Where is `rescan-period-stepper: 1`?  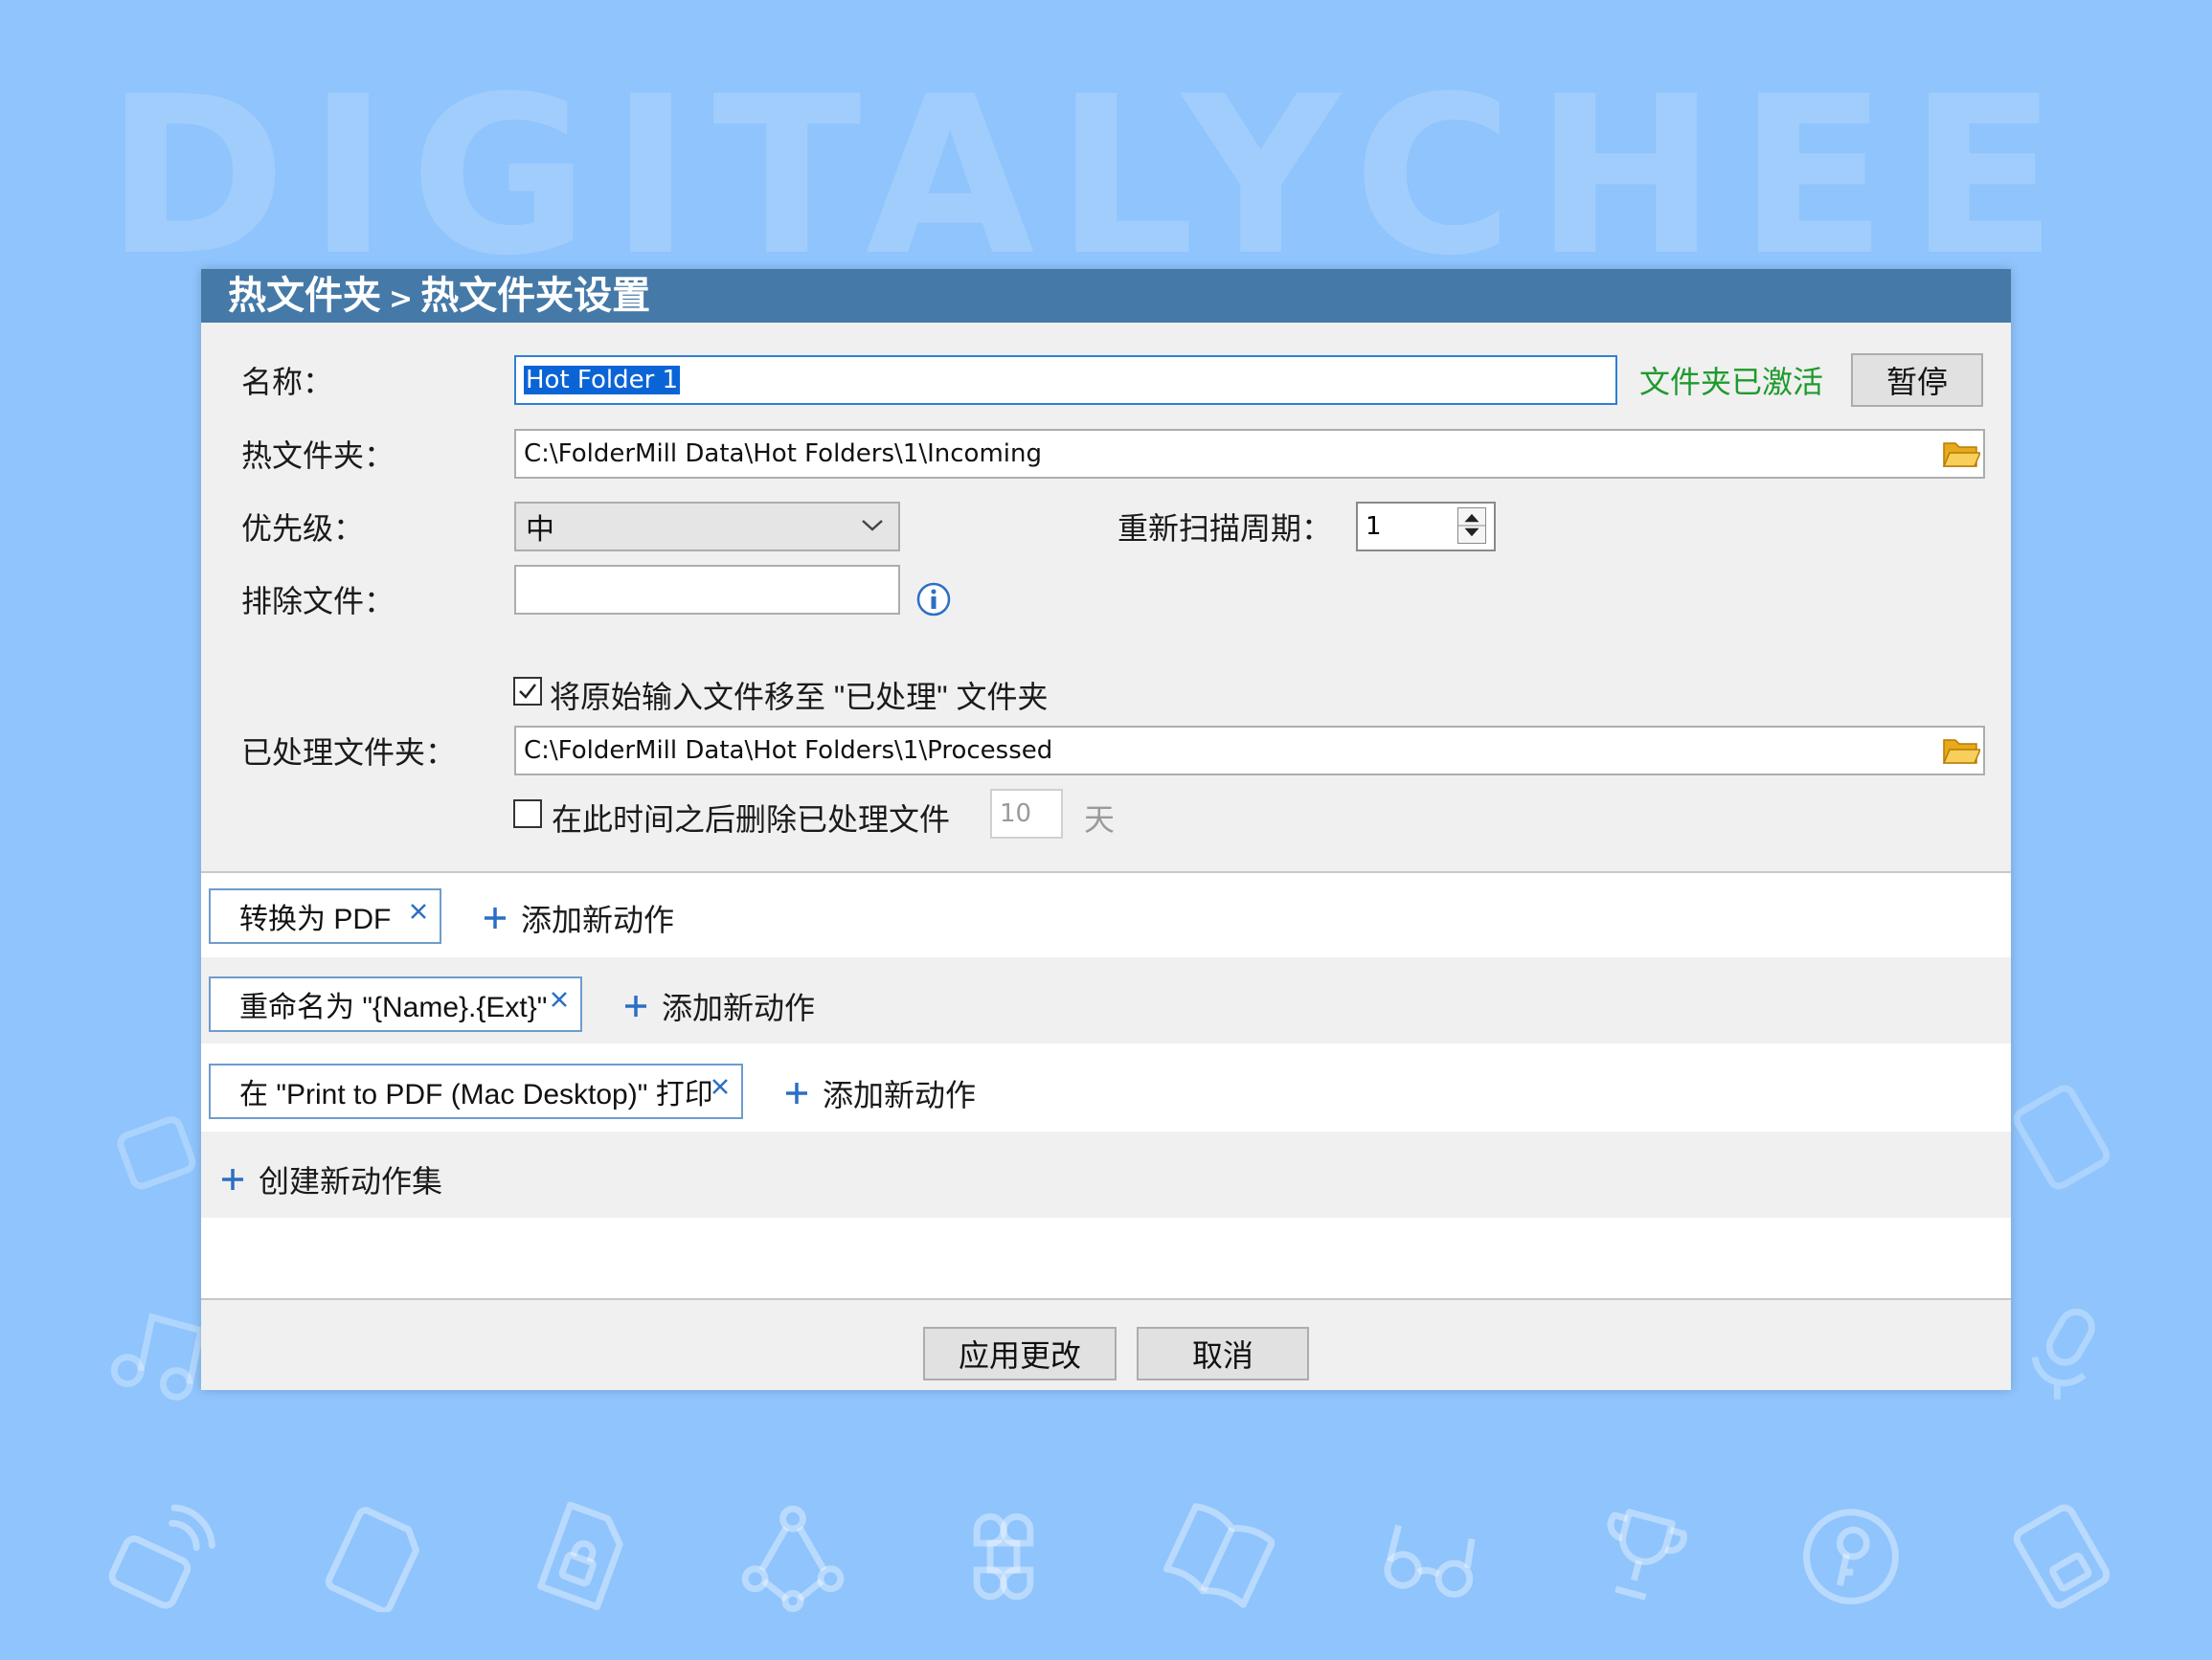
rescan-period-stepper: 1 is located at coordinates (1426, 526).